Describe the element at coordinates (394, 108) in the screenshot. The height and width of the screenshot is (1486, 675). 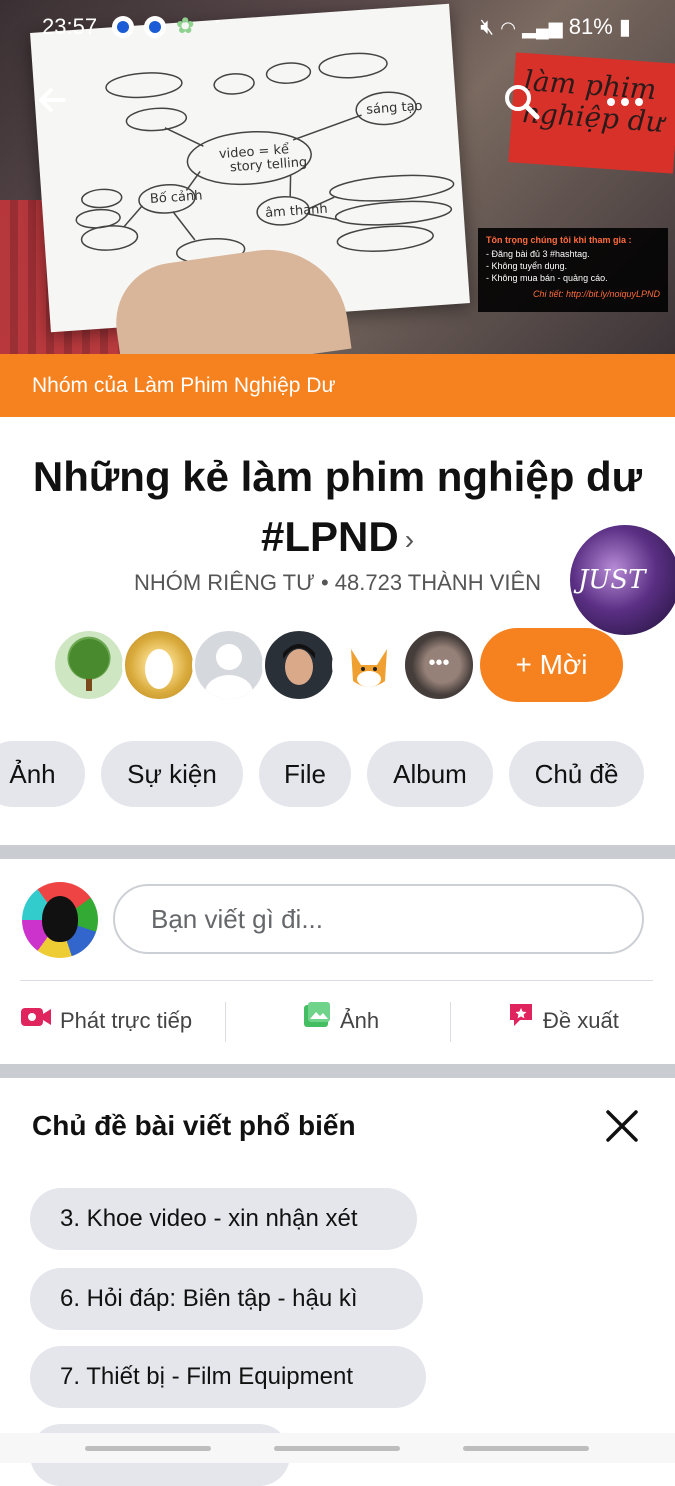
I see `svg-text: sáng tạo` at that location.